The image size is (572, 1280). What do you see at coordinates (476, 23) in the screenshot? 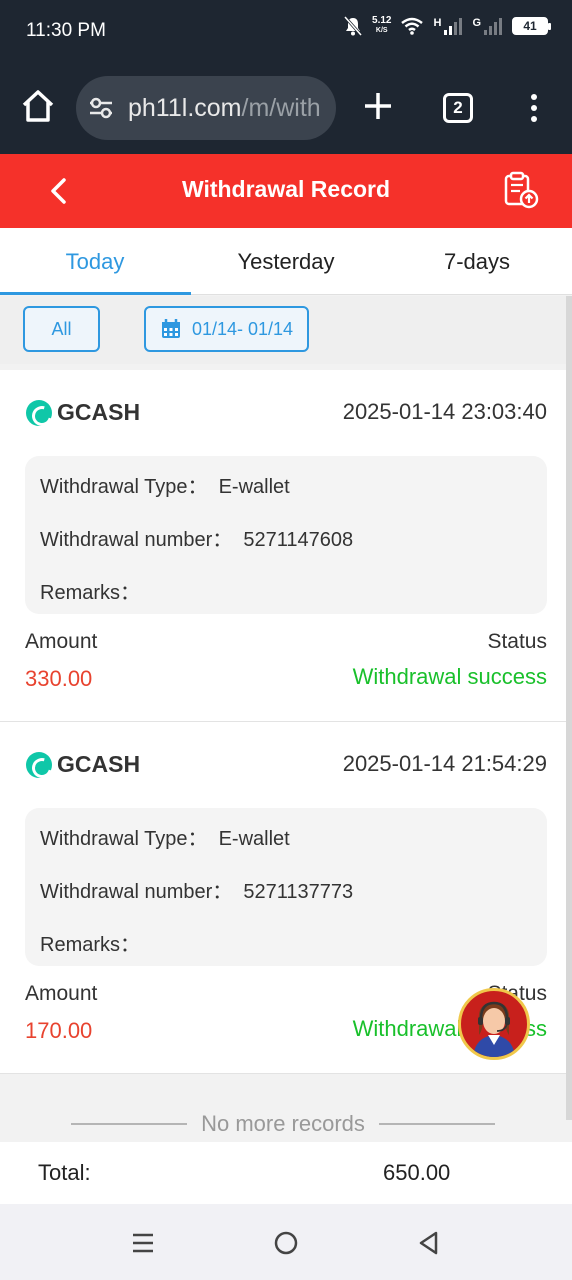
I see `signal-2-label: G` at bounding box center [476, 23].